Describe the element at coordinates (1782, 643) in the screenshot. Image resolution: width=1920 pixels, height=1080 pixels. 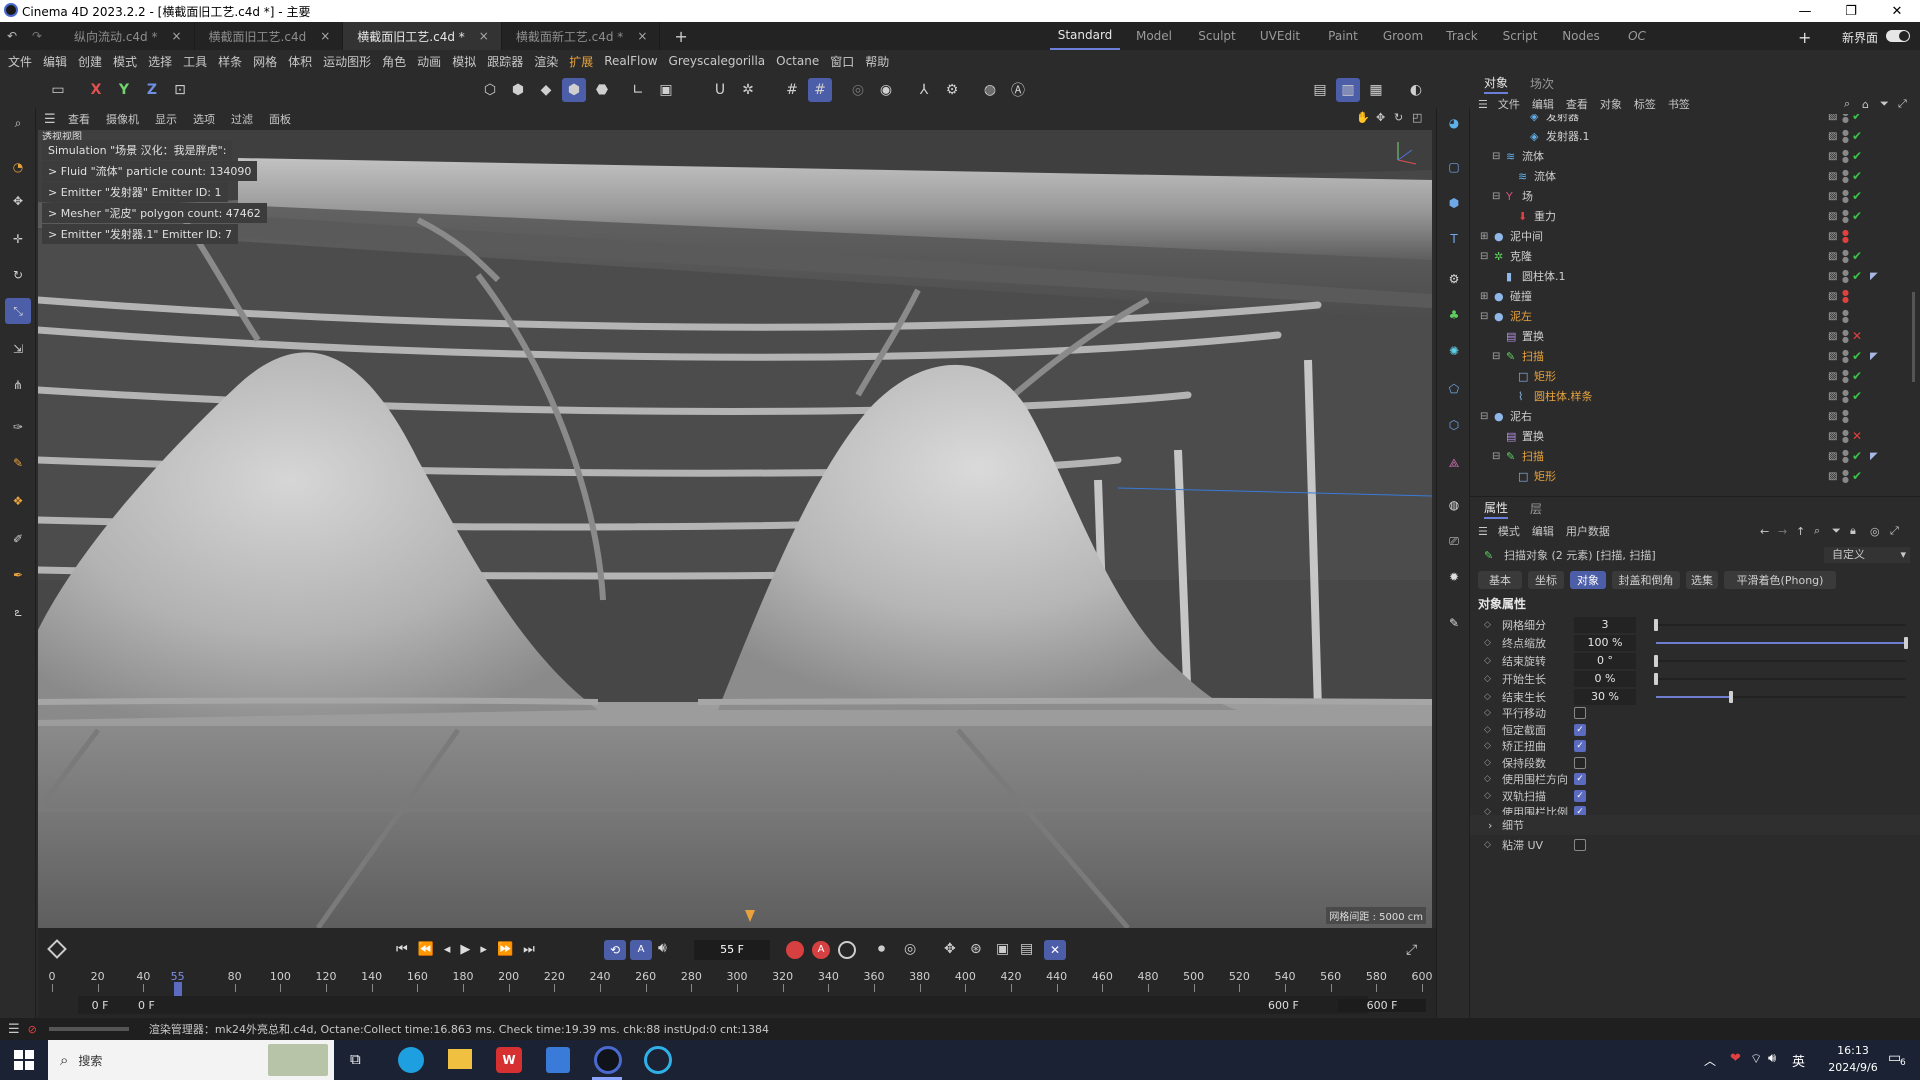
I see `property-slider` at that location.